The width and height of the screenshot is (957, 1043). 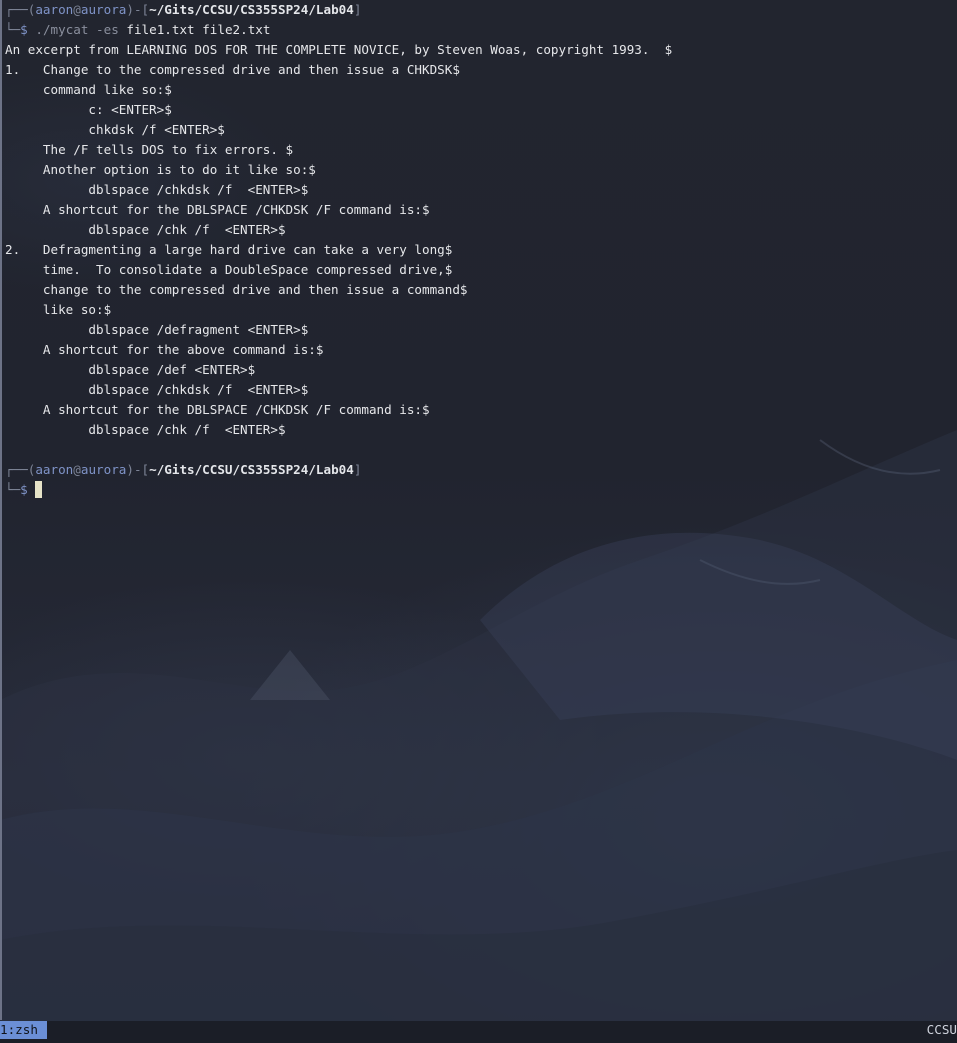 What do you see at coordinates (478, 1032) in the screenshot?
I see `tmux-status-bar: 1:zsh CCSU` at bounding box center [478, 1032].